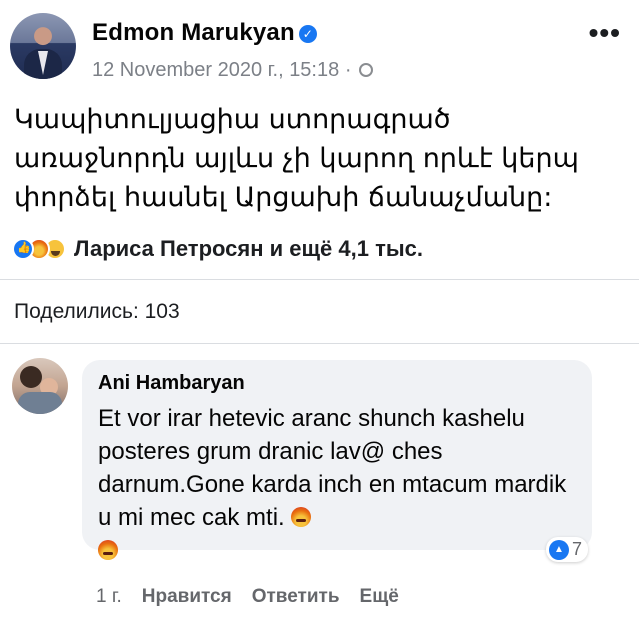 The height and width of the screenshot is (636, 639). I want to click on more-button: Ещё, so click(379, 597).